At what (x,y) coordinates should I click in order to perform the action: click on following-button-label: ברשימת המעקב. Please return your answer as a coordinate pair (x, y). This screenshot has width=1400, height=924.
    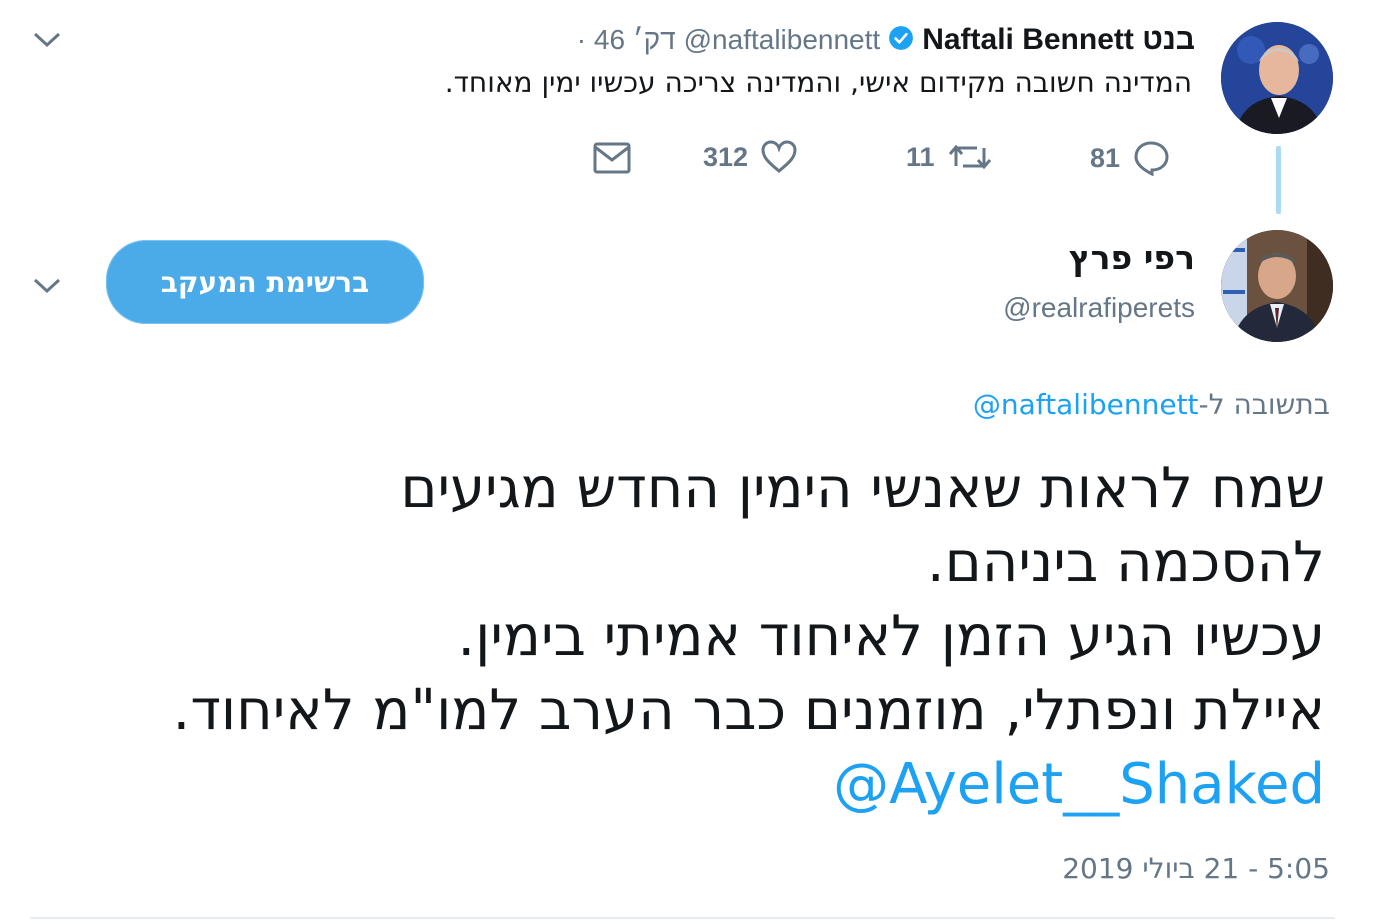
    Looking at the image, I should click on (265, 282).